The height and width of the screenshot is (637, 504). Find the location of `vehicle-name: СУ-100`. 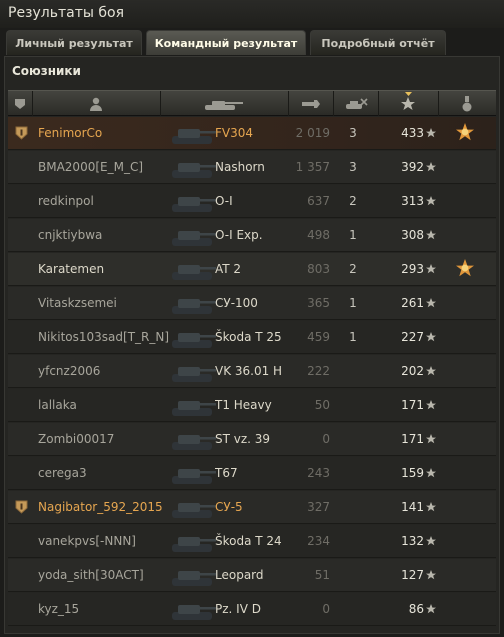

vehicle-name: СУ-100 is located at coordinates (236, 303).